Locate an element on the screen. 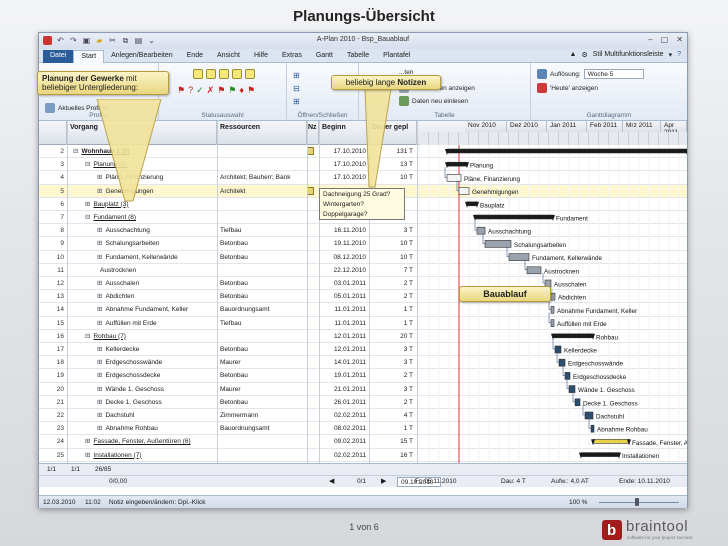  task-name-cell: ⊞ Schalungsarbeiten is located at coordinates (142, 243).